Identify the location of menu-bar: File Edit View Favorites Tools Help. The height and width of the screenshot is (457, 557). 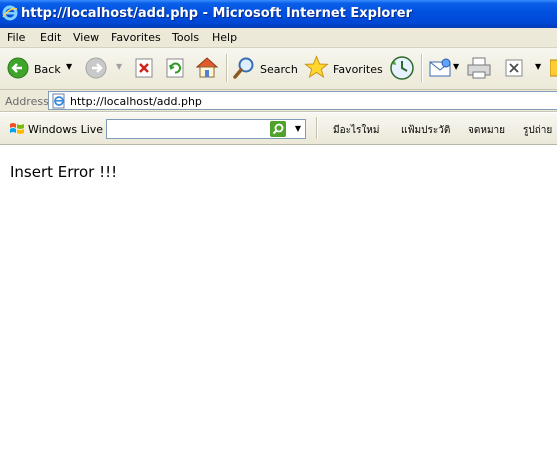
(278, 38).